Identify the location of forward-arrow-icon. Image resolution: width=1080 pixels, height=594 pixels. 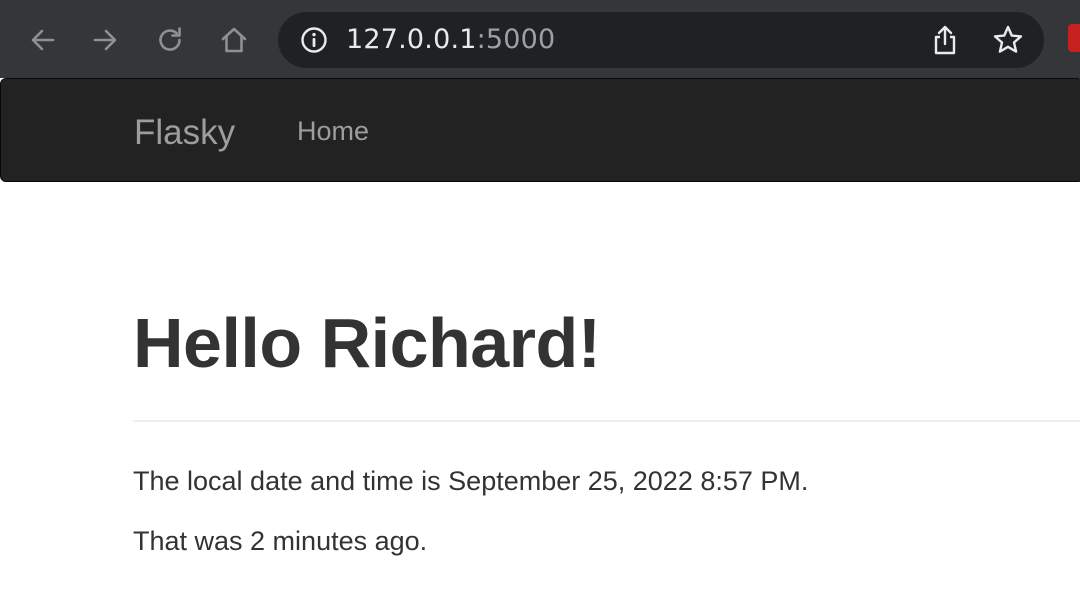
(106, 40).